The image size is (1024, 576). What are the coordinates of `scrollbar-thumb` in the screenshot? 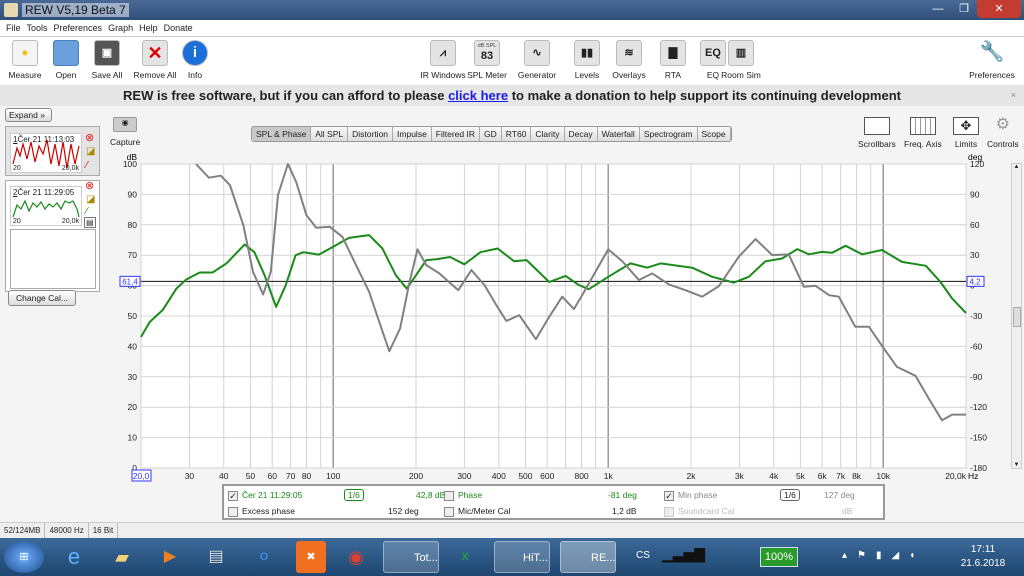 It's located at (1017, 317).